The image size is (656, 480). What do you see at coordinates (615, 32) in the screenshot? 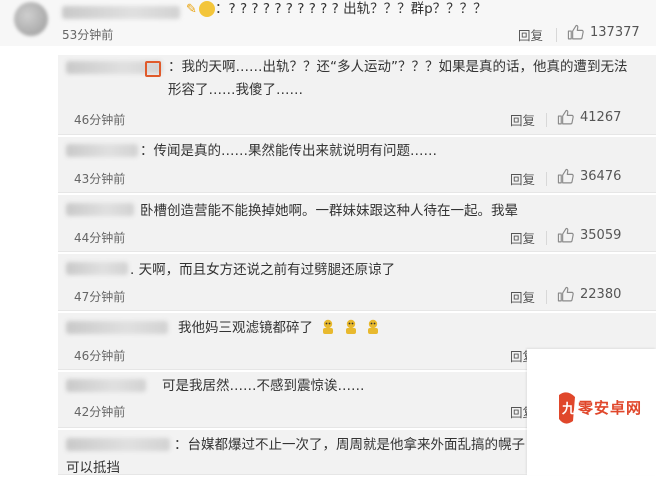
I see `like-count: 137377` at bounding box center [615, 32].